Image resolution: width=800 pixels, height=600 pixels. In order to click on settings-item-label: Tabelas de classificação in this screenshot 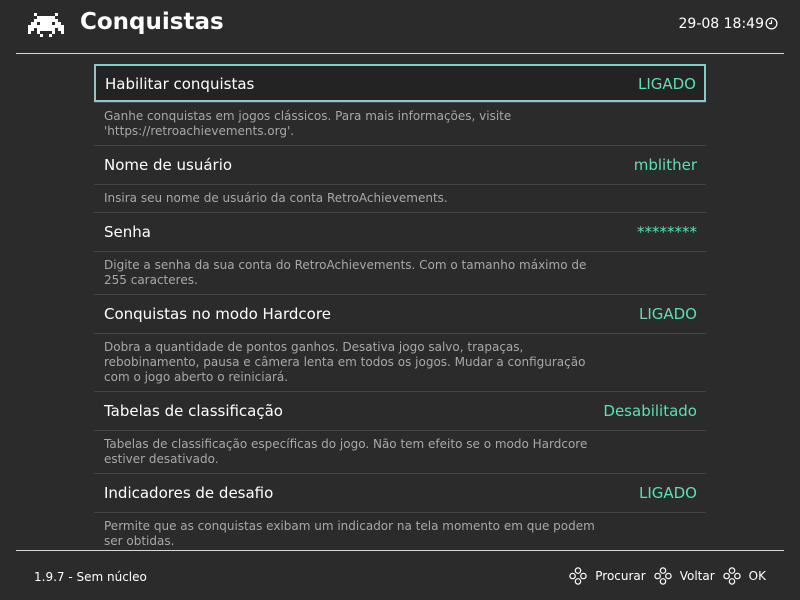, I will do `click(193, 411)`.